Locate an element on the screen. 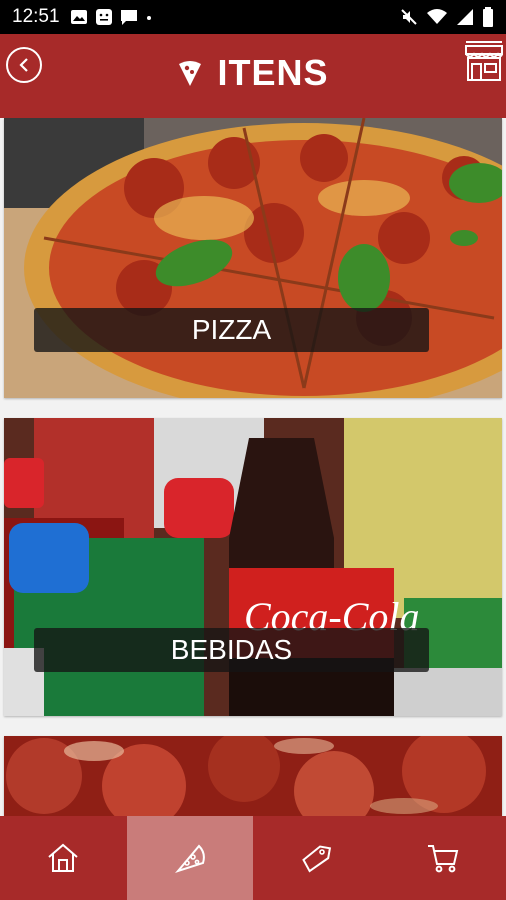 The image size is (506, 900). pepperoni-photo is located at coordinates (253, 776).